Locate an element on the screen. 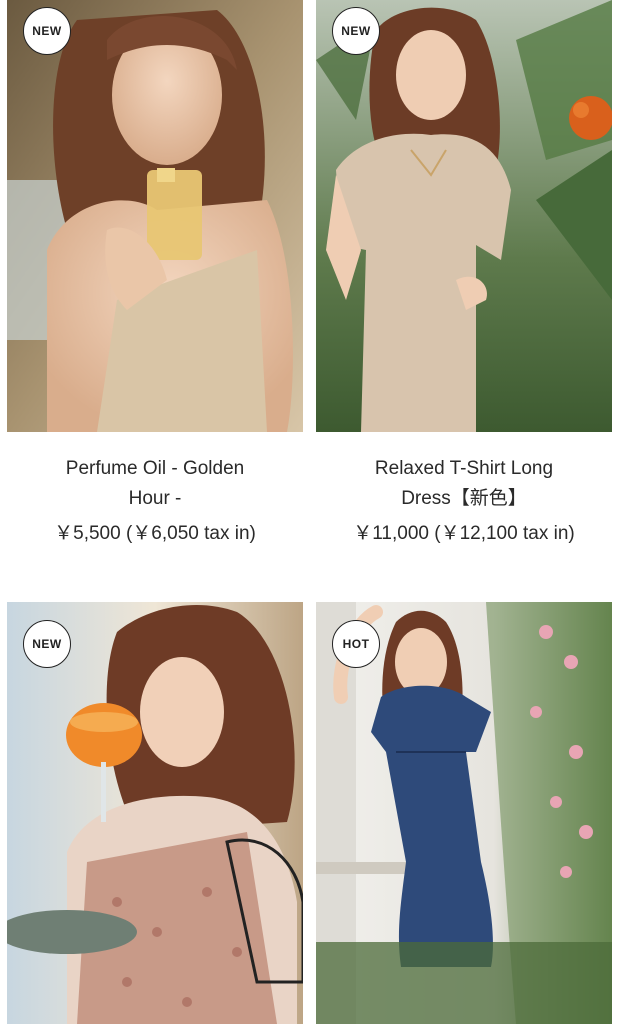 The image size is (619, 1024). product-name-line1: Relaxed T-Shirt Long is located at coordinates (464, 468).